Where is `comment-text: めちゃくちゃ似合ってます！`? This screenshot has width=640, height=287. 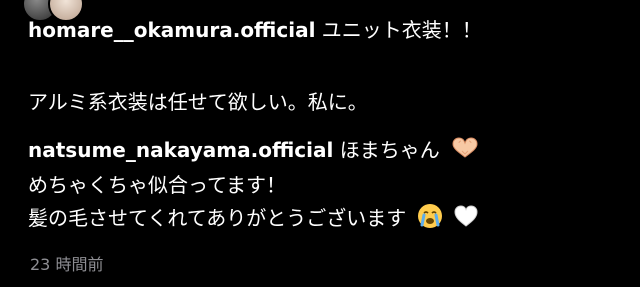
comment-text: めちゃくちゃ似合ってます！ is located at coordinates (157, 185).